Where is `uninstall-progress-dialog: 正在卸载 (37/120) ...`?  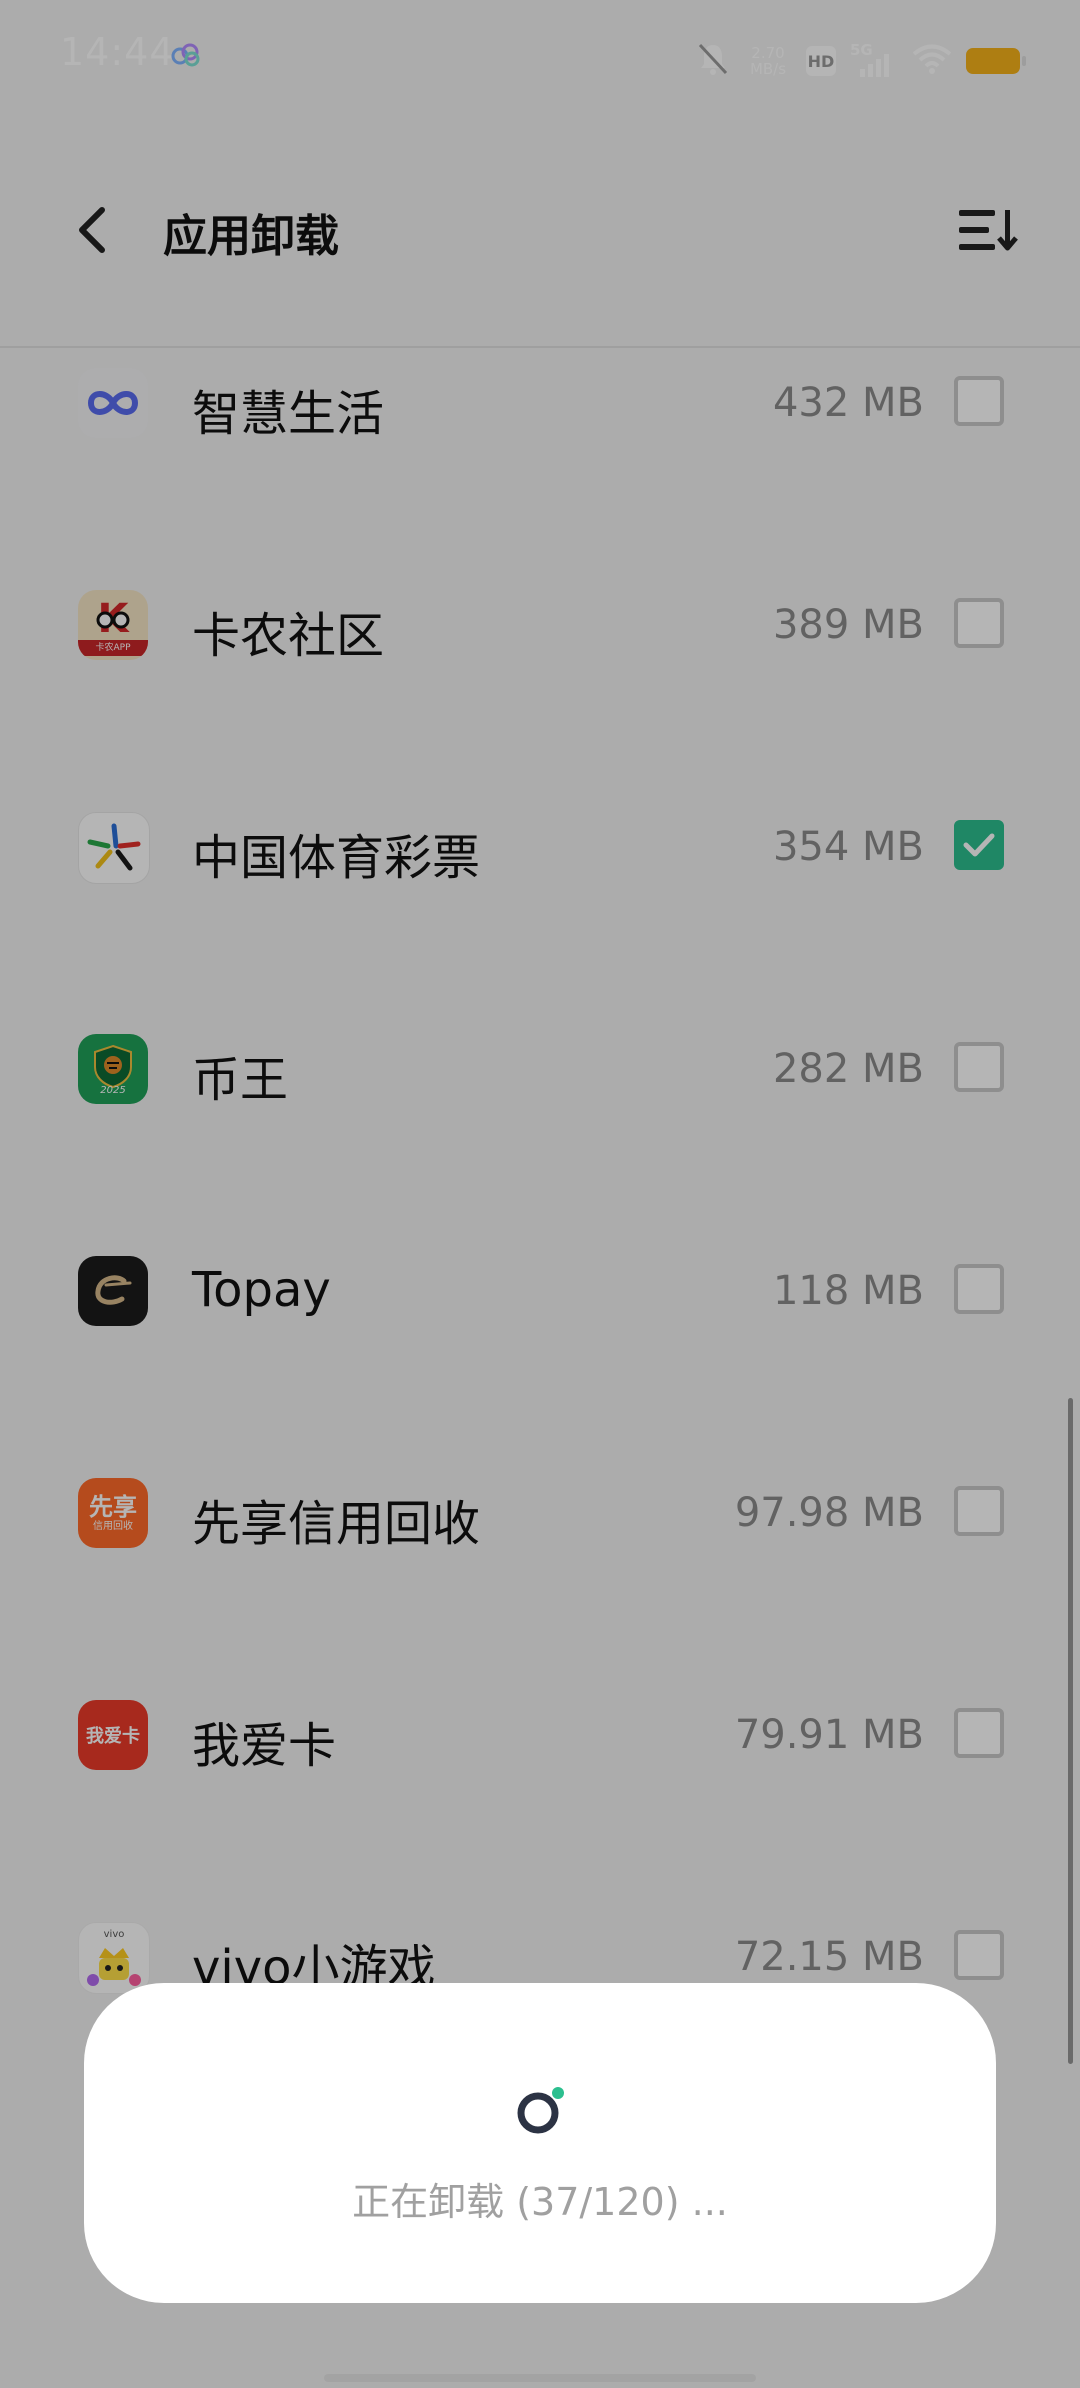
uninstall-progress-dialog: 正在卸载 (37/120) ... is located at coordinates (540, 2143).